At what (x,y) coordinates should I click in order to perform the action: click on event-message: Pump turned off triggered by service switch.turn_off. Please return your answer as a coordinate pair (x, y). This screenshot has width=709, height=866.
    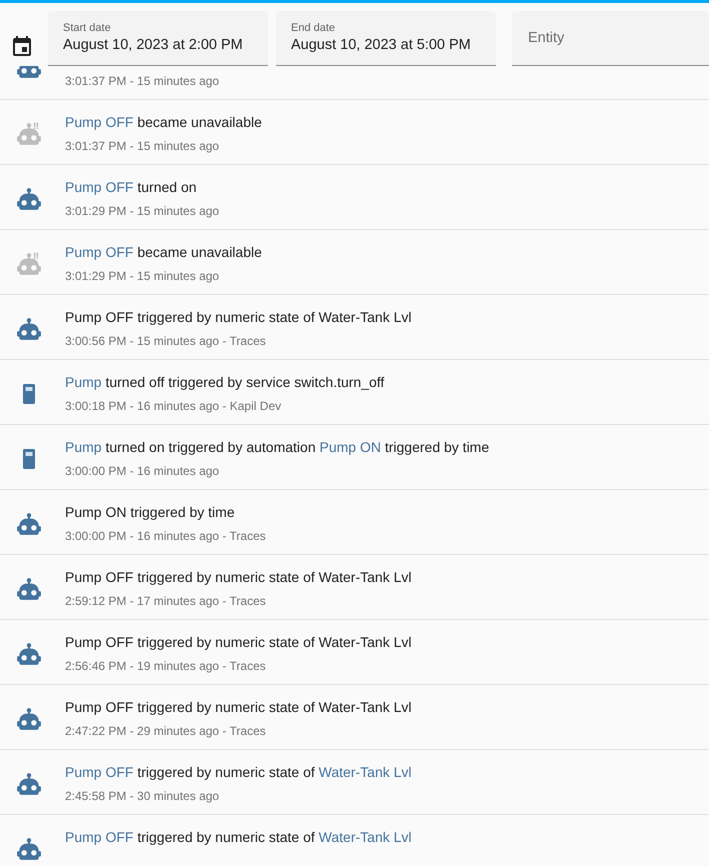
    Looking at the image, I should click on (224, 382).